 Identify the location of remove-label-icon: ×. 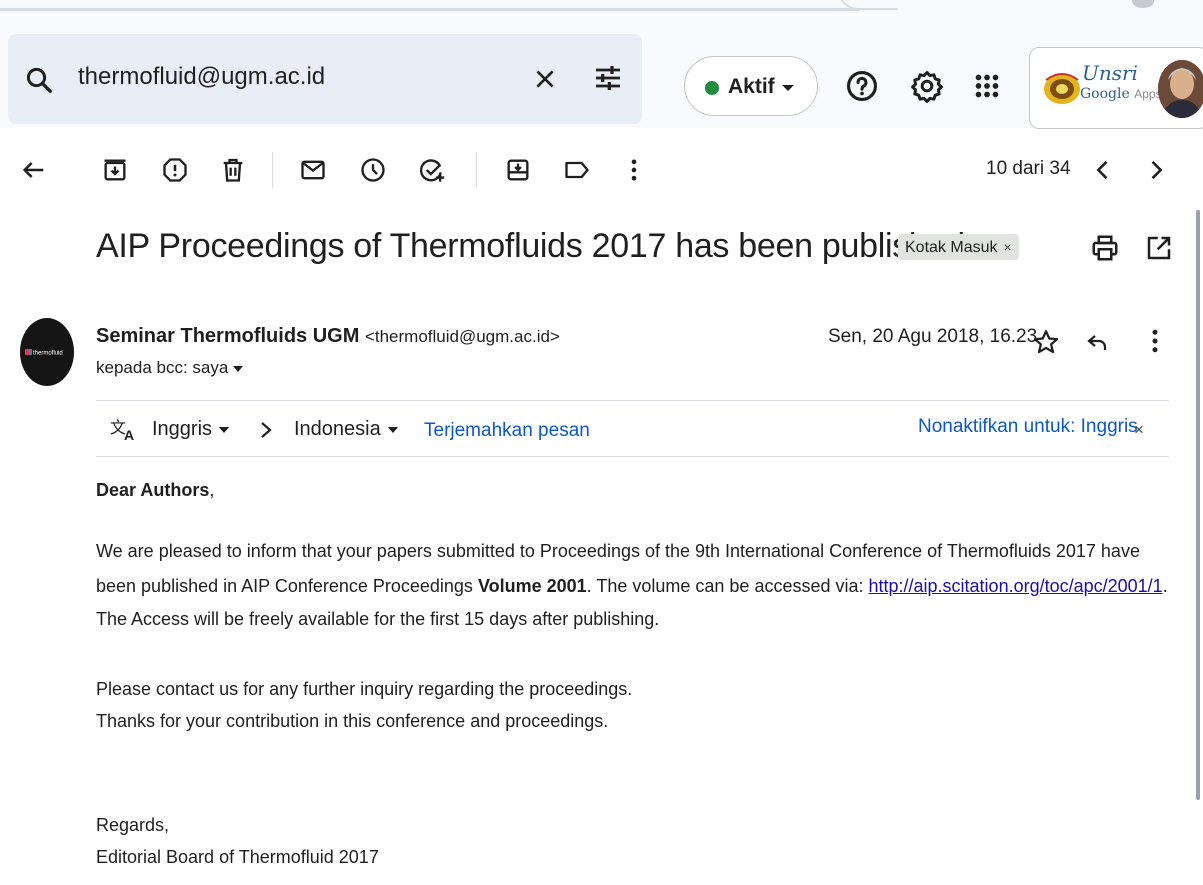
(1007, 247).